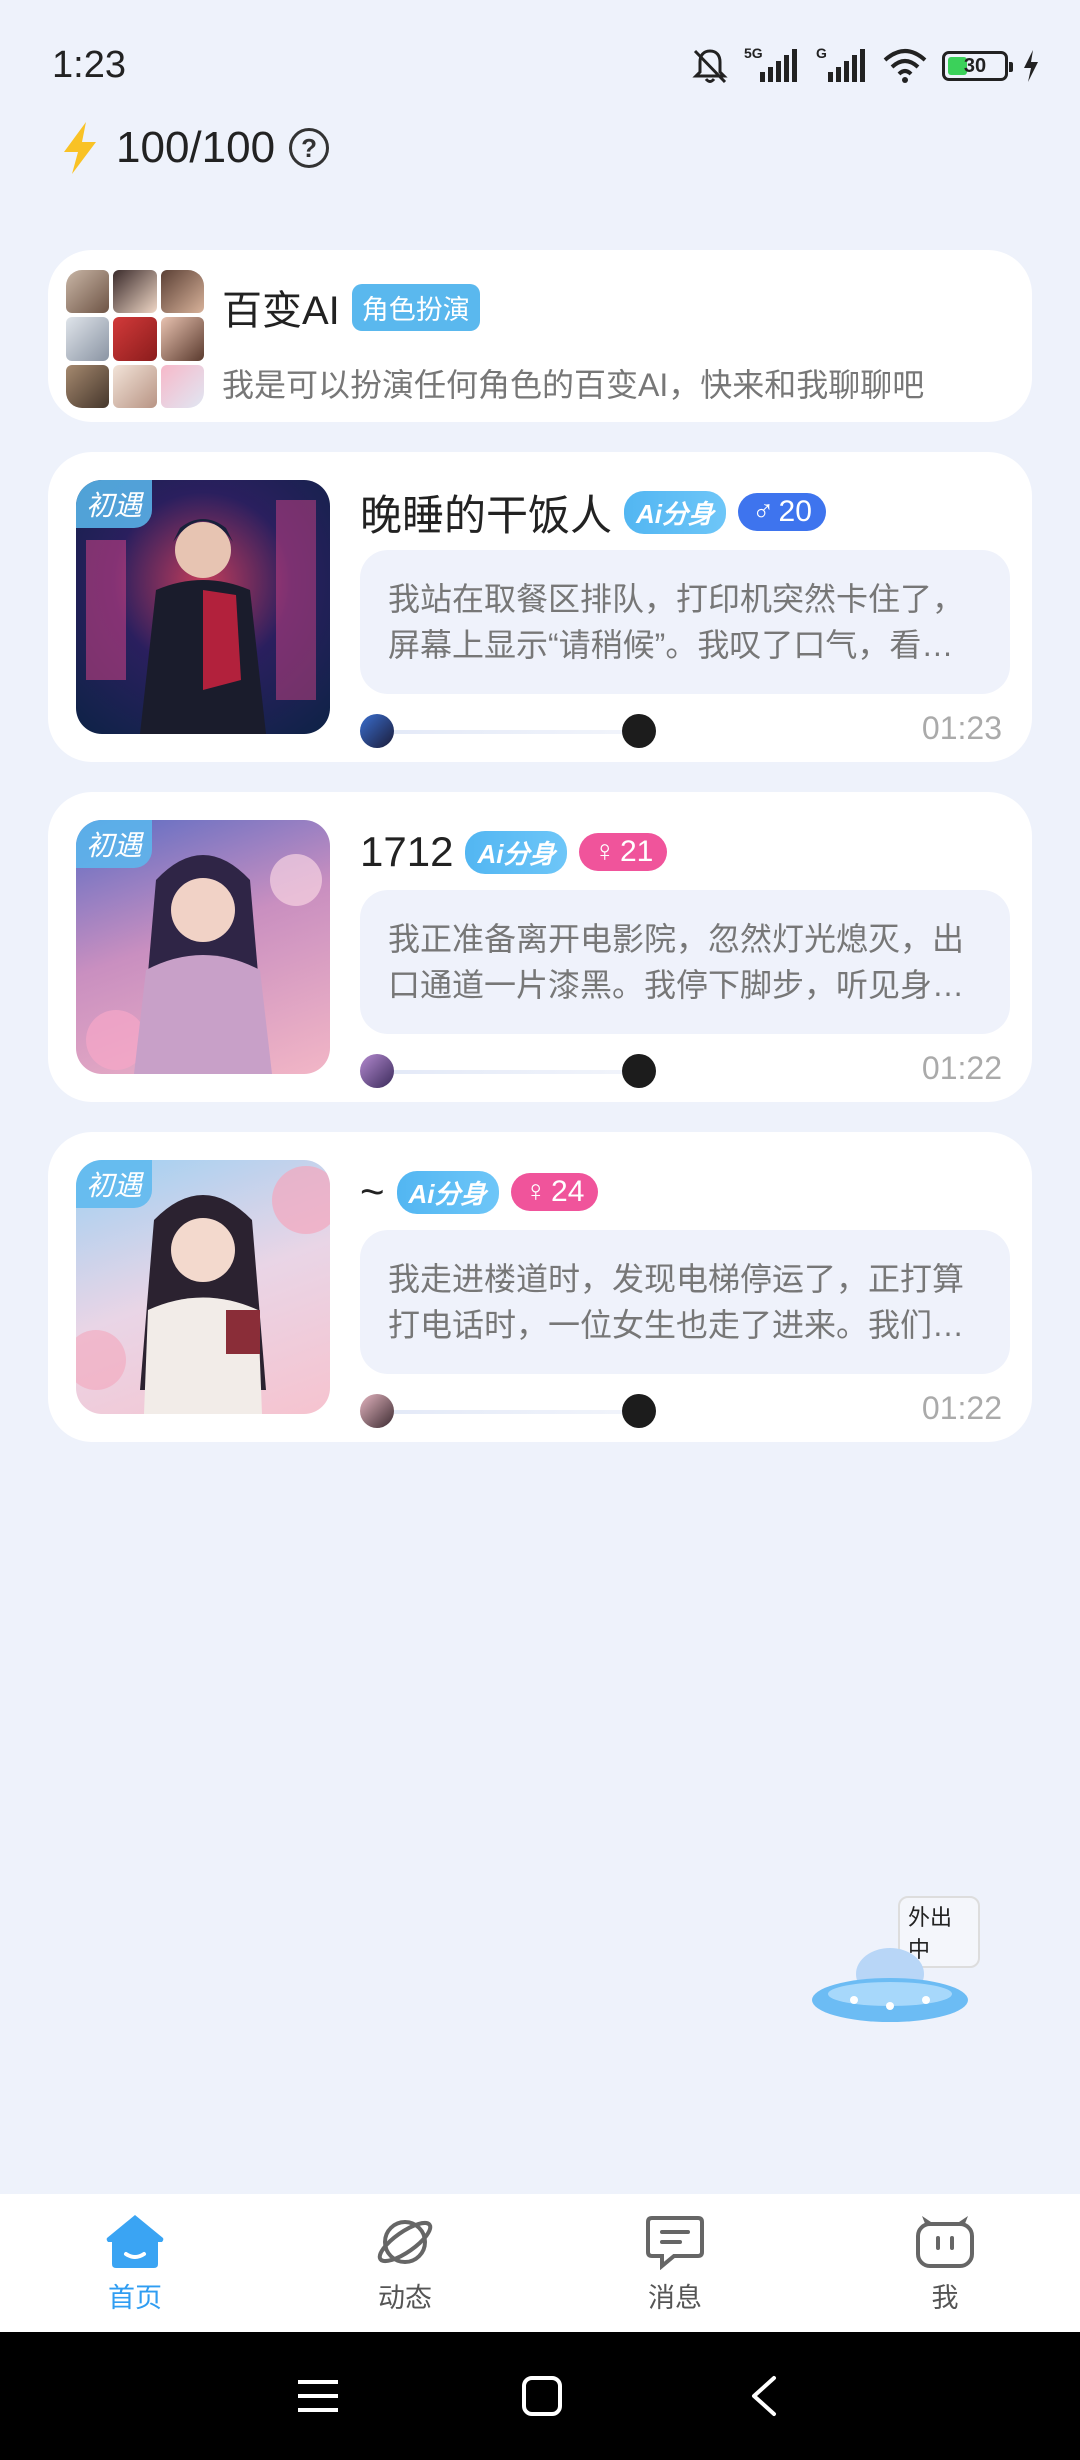 The width and height of the screenshot is (1080, 2460). I want to click on energy-value: 100/100, so click(196, 147).